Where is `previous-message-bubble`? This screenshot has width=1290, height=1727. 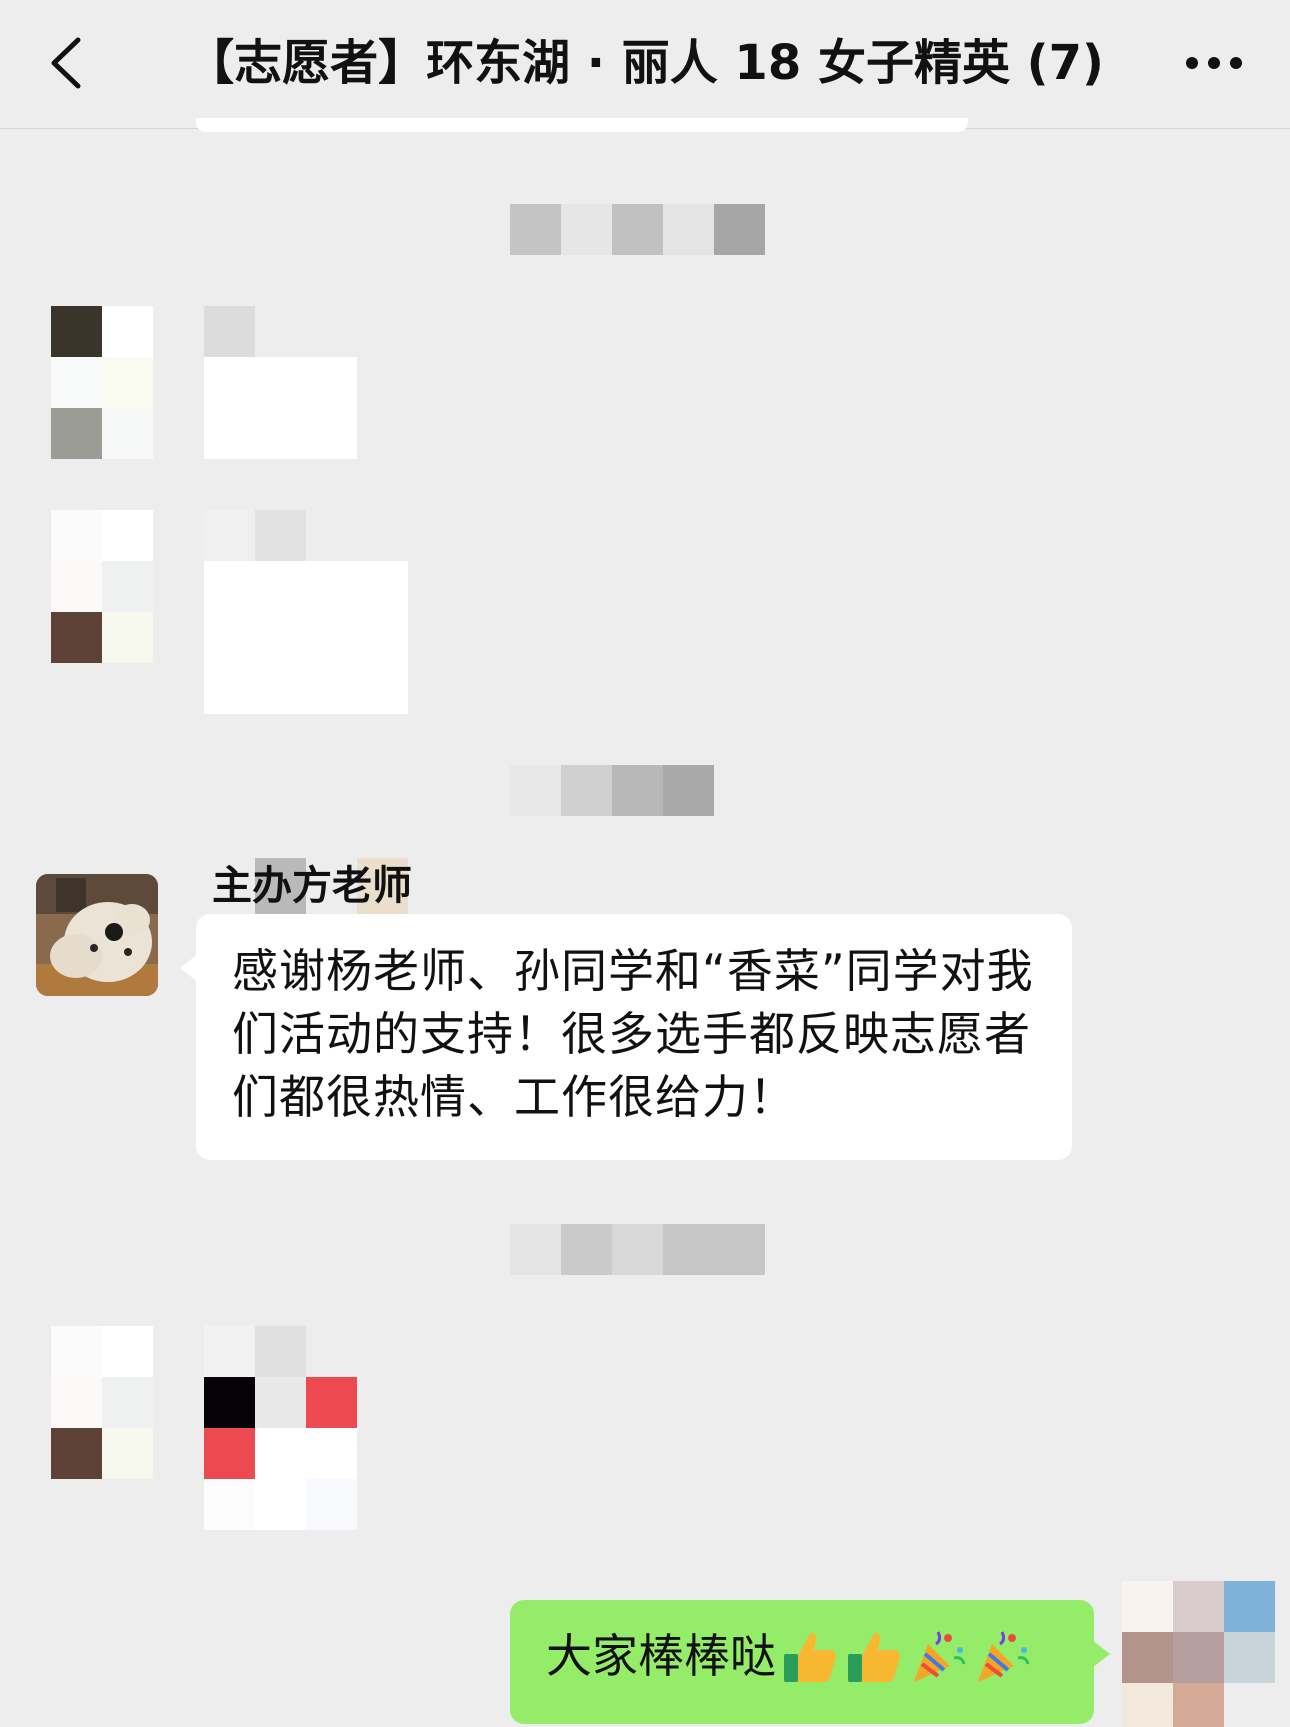
previous-message-bubble is located at coordinates (582, 125).